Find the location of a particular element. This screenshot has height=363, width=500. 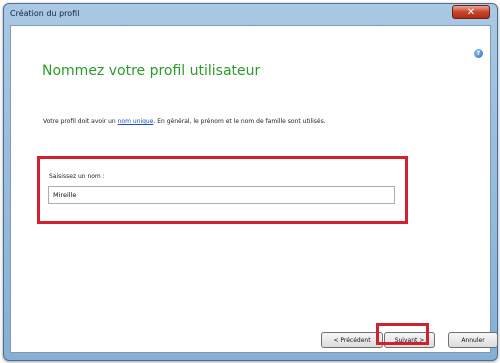

cancel-button: Annuler is located at coordinates (473, 340).